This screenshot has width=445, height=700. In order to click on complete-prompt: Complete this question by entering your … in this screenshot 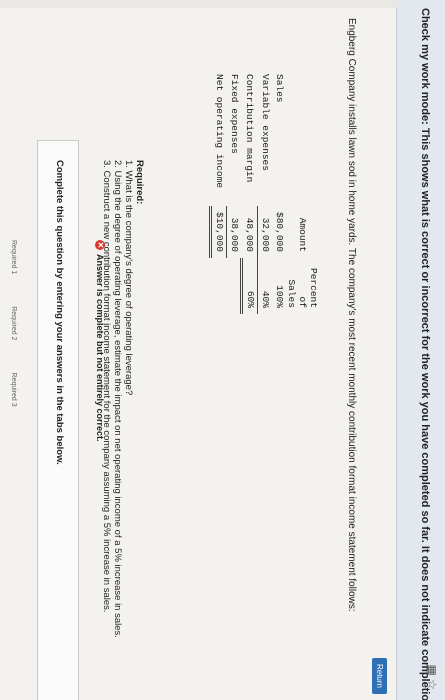, I will do `click(59, 312)`.